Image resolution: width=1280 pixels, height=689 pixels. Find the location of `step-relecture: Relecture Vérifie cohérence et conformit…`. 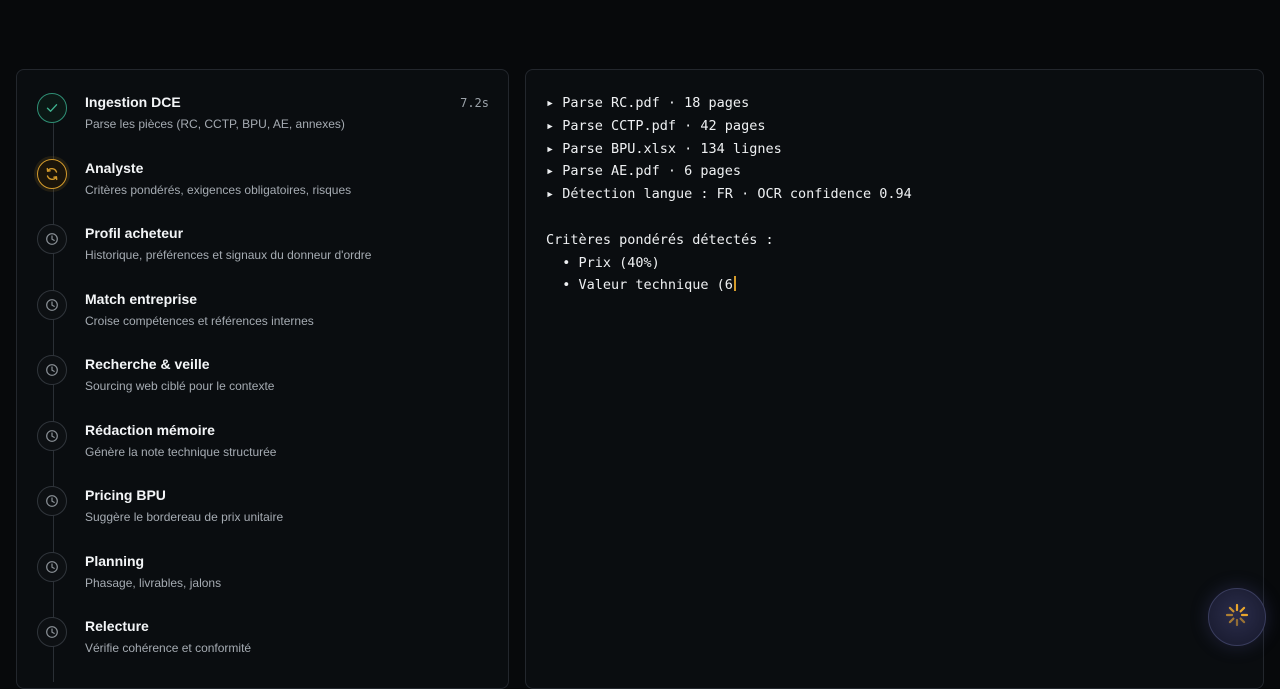

step-relecture: Relecture Vérifie cohérence et conformit… is located at coordinates (267, 641).